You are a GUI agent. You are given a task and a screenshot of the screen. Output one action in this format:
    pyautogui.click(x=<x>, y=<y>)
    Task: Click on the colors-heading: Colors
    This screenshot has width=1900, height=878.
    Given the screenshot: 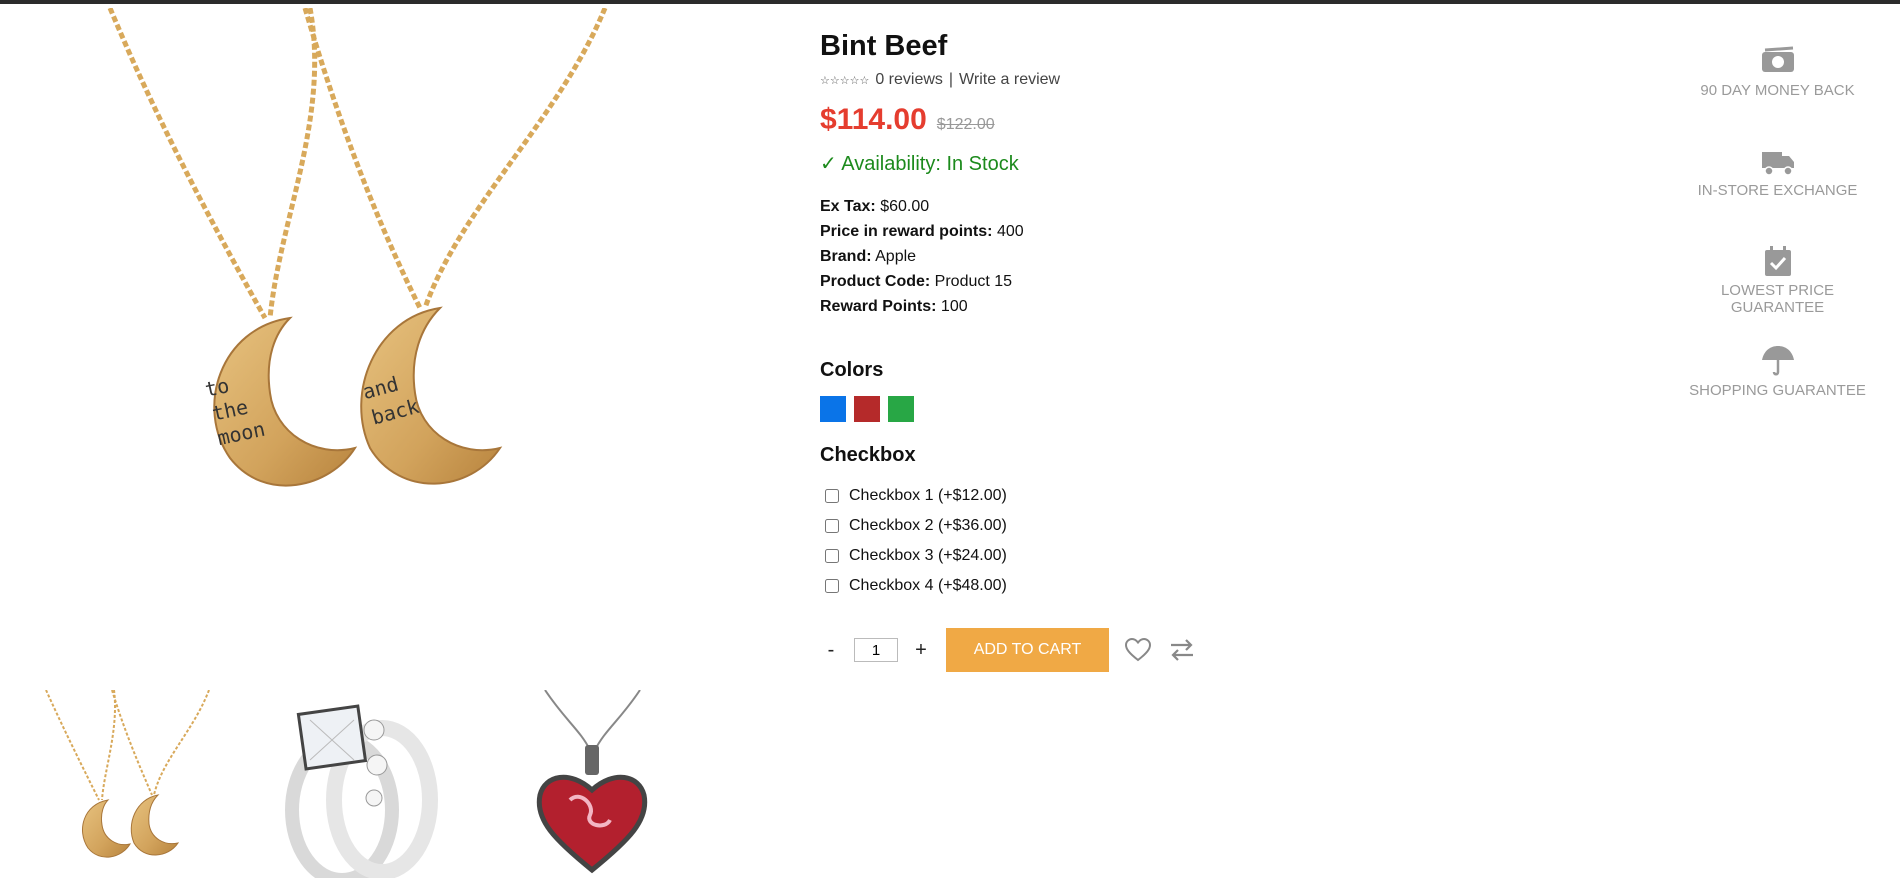 What is the action you would take?
    pyautogui.click(x=852, y=370)
    